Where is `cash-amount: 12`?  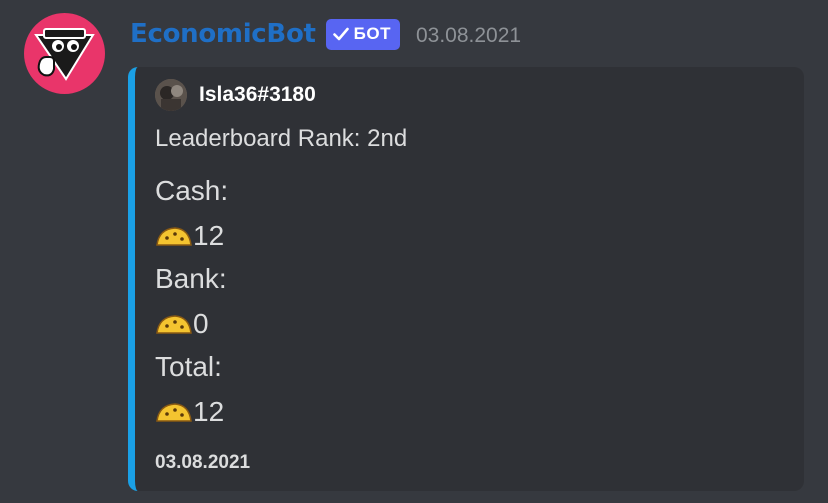 cash-amount: 12 is located at coordinates (209, 235).